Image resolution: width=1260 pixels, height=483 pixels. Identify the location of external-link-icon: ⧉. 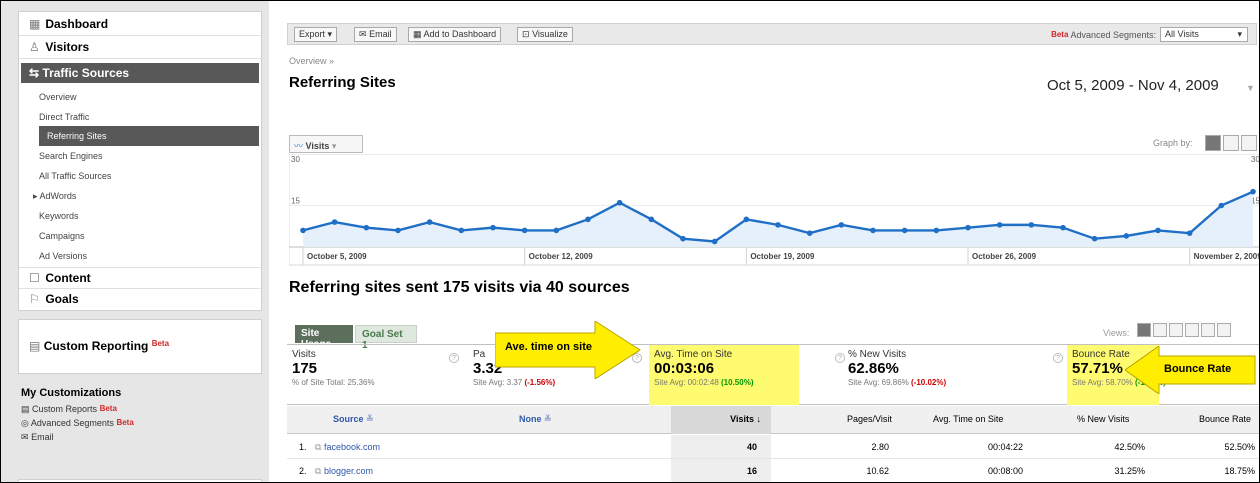
(318, 447).